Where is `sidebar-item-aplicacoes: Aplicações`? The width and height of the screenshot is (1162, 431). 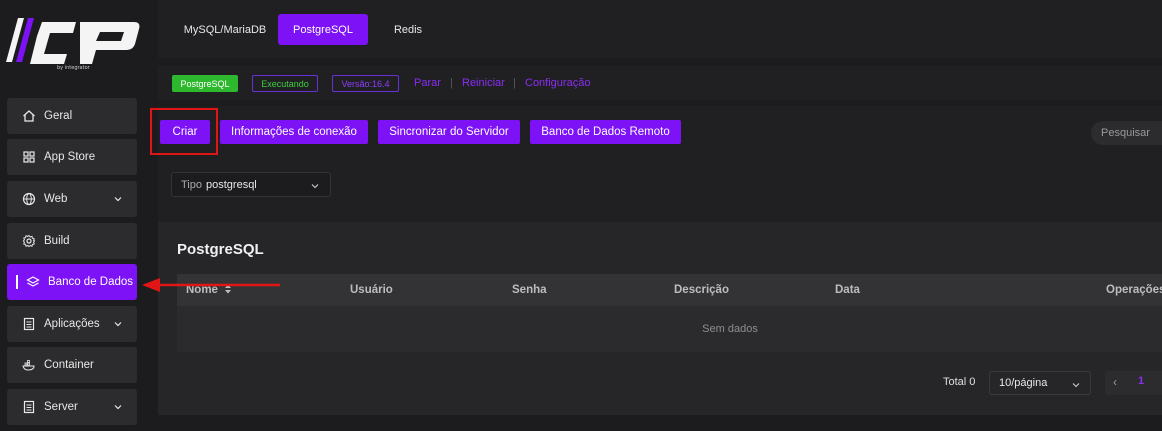 sidebar-item-aplicacoes: Aplicações is located at coordinates (72, 324).